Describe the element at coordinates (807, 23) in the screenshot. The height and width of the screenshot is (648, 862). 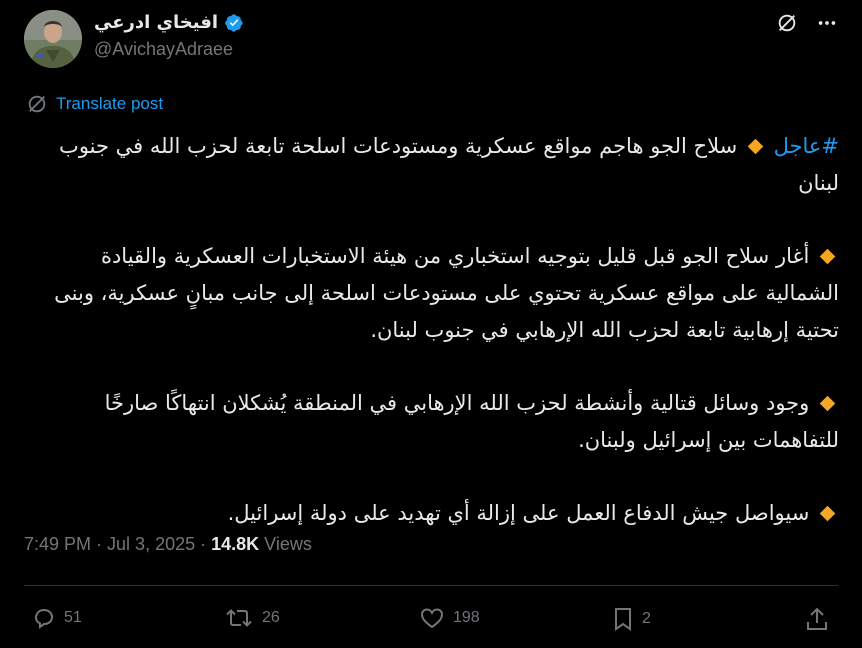
I see `header-actions` at that location.